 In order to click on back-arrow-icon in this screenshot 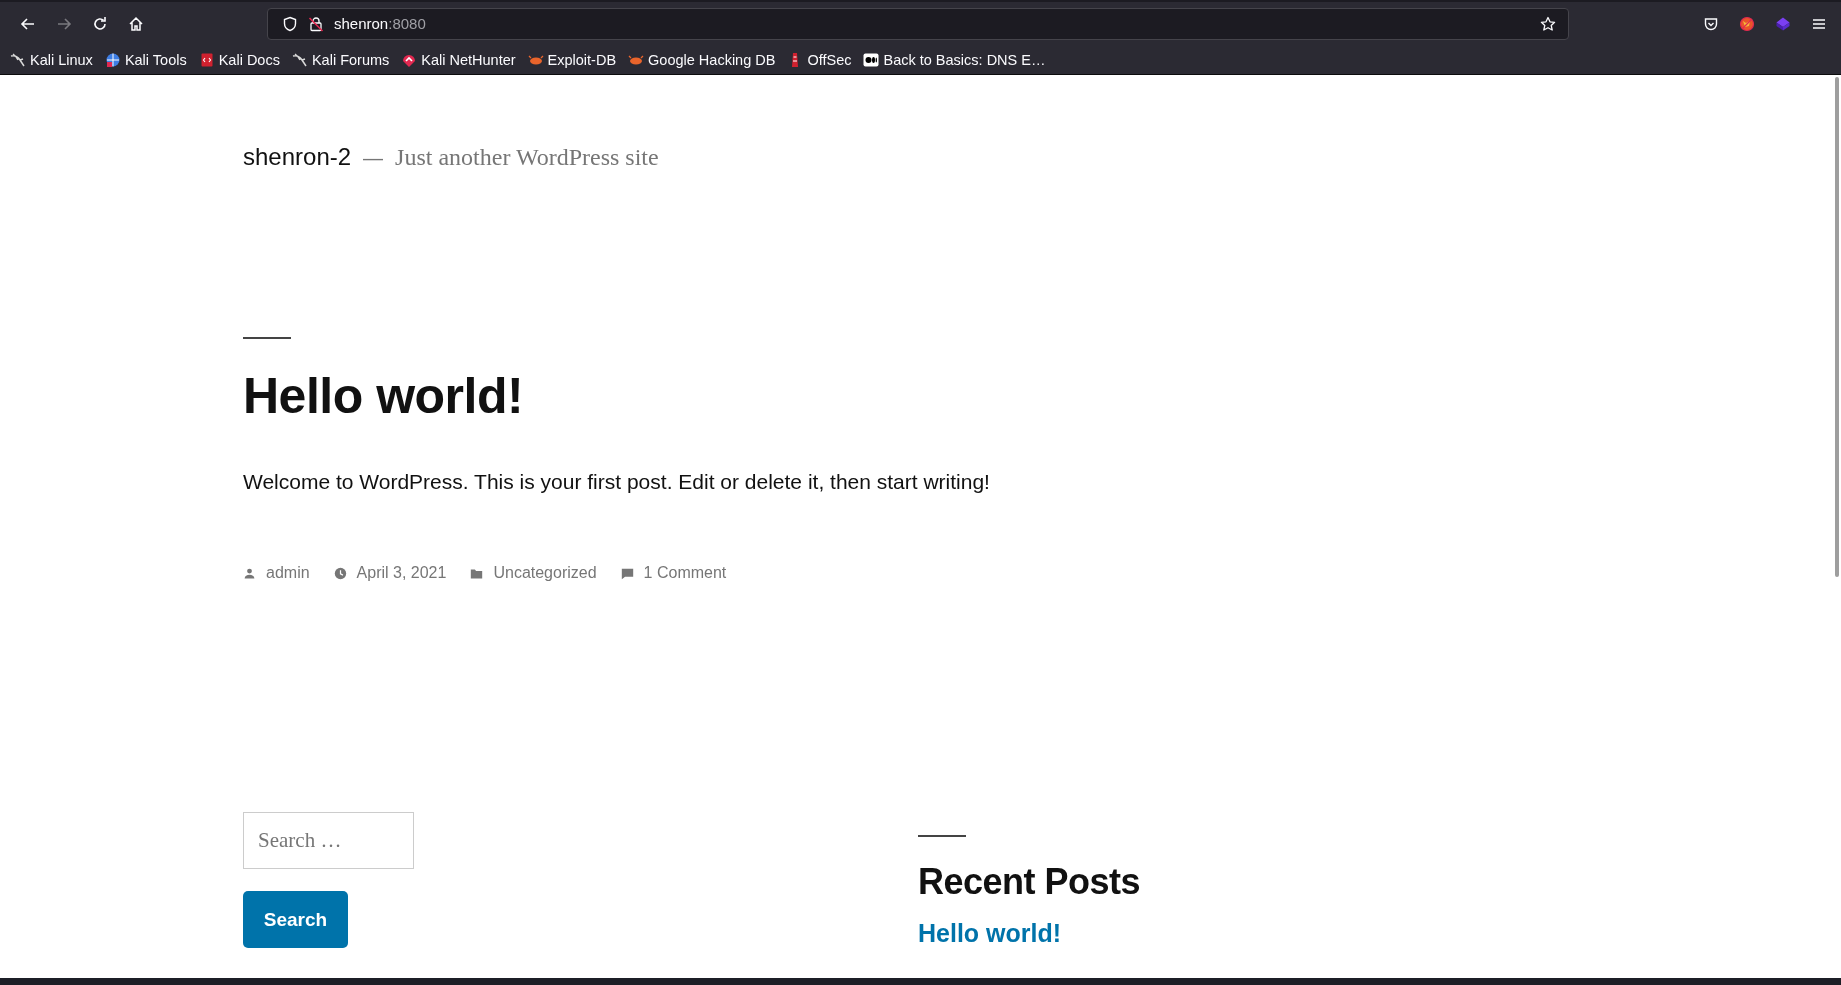, I will do `click(28, 23)`.